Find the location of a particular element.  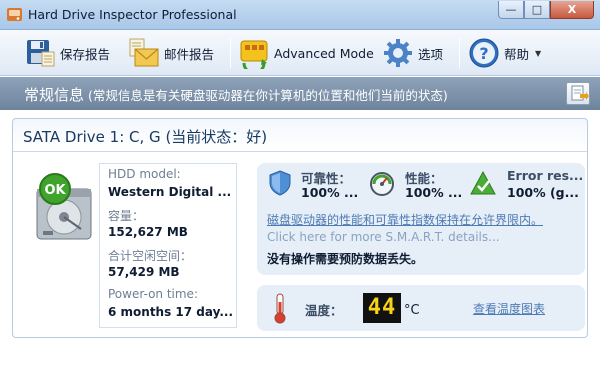

temperature-chart-link: 查看温度图表 is located at coordinates (509, 308).